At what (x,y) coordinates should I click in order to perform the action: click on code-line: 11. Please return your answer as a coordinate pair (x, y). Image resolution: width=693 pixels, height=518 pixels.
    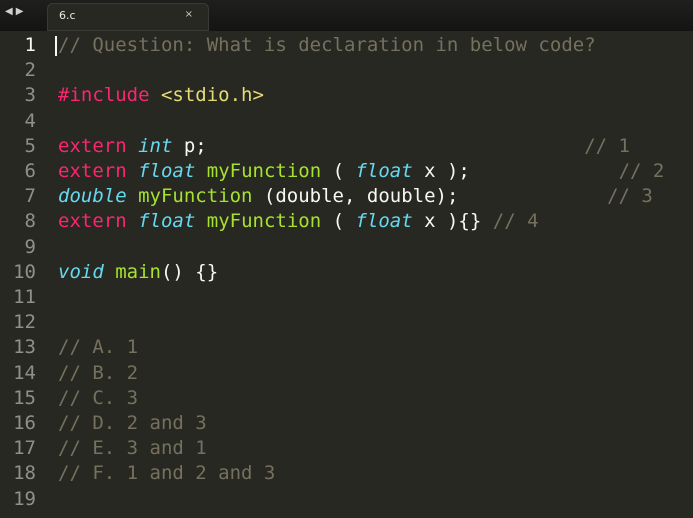
    Looking at the image, I should click on (346, 297).